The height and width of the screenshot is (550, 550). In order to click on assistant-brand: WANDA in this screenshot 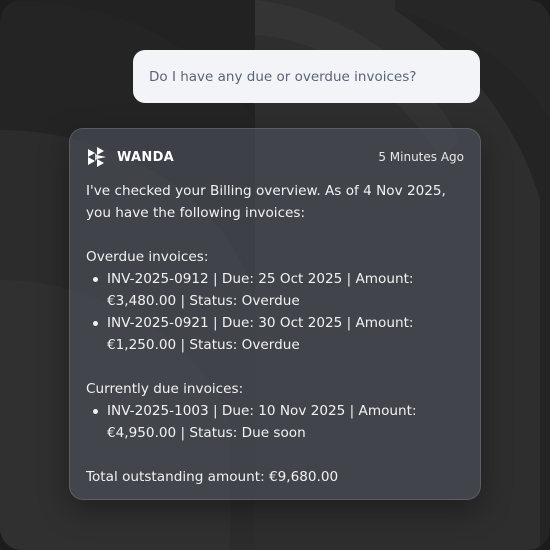, I will do `click(130, 157)`.